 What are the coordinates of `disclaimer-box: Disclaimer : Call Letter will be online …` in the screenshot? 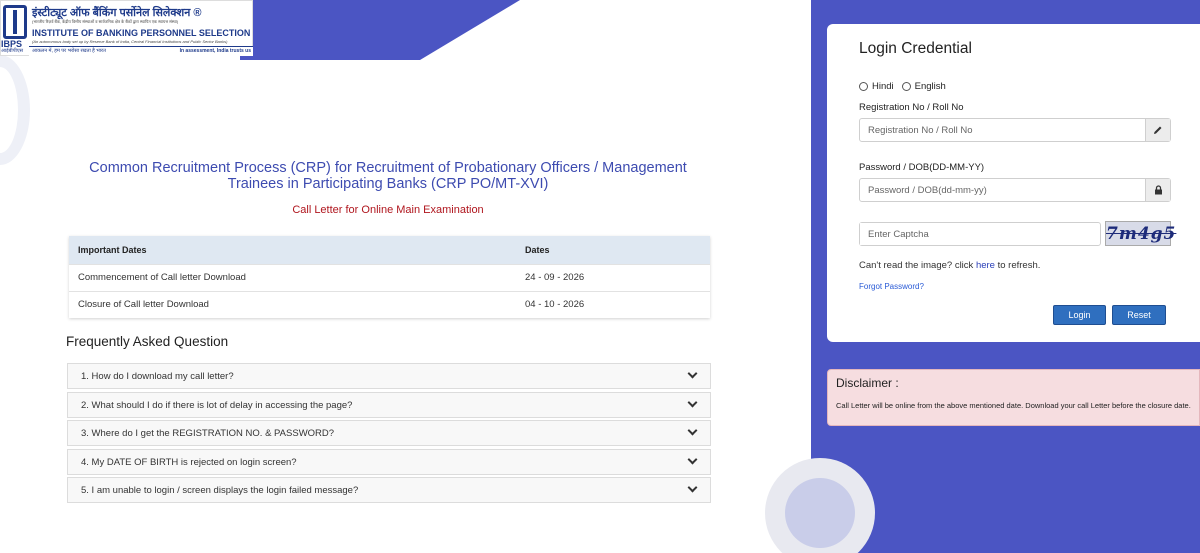 It's located at (1013, 397).